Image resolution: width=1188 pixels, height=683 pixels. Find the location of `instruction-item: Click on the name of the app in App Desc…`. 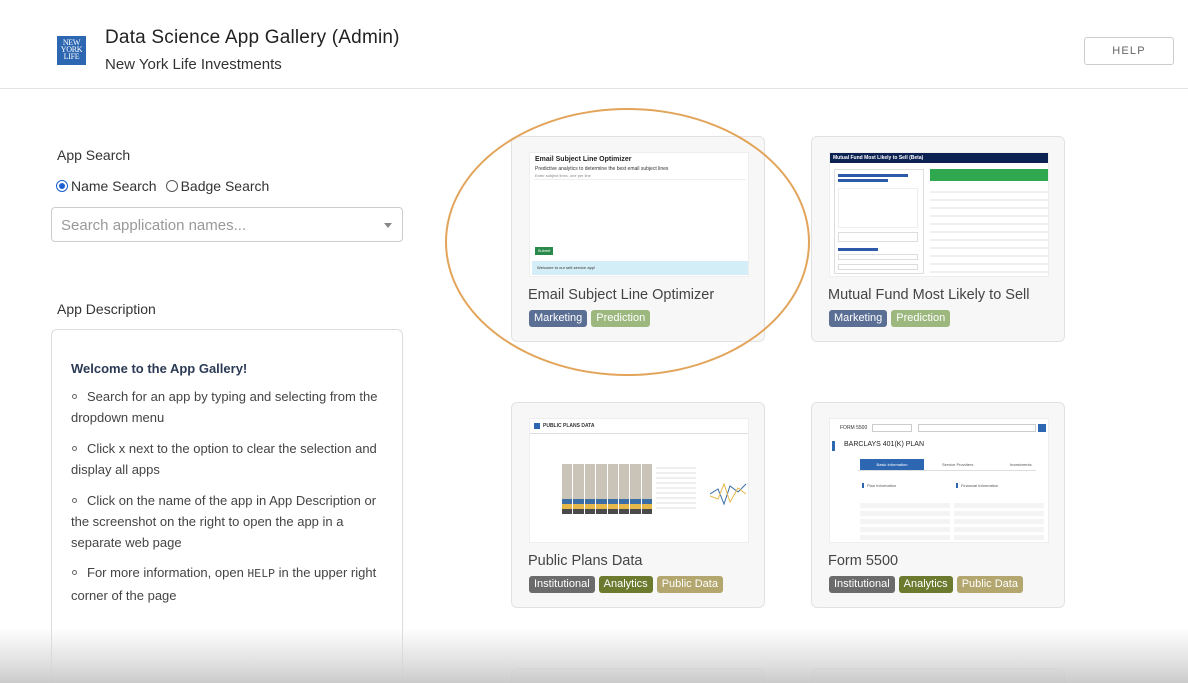

instruction-item: Click on the name of the app in App Desc… is located at coordinates (224, 521).